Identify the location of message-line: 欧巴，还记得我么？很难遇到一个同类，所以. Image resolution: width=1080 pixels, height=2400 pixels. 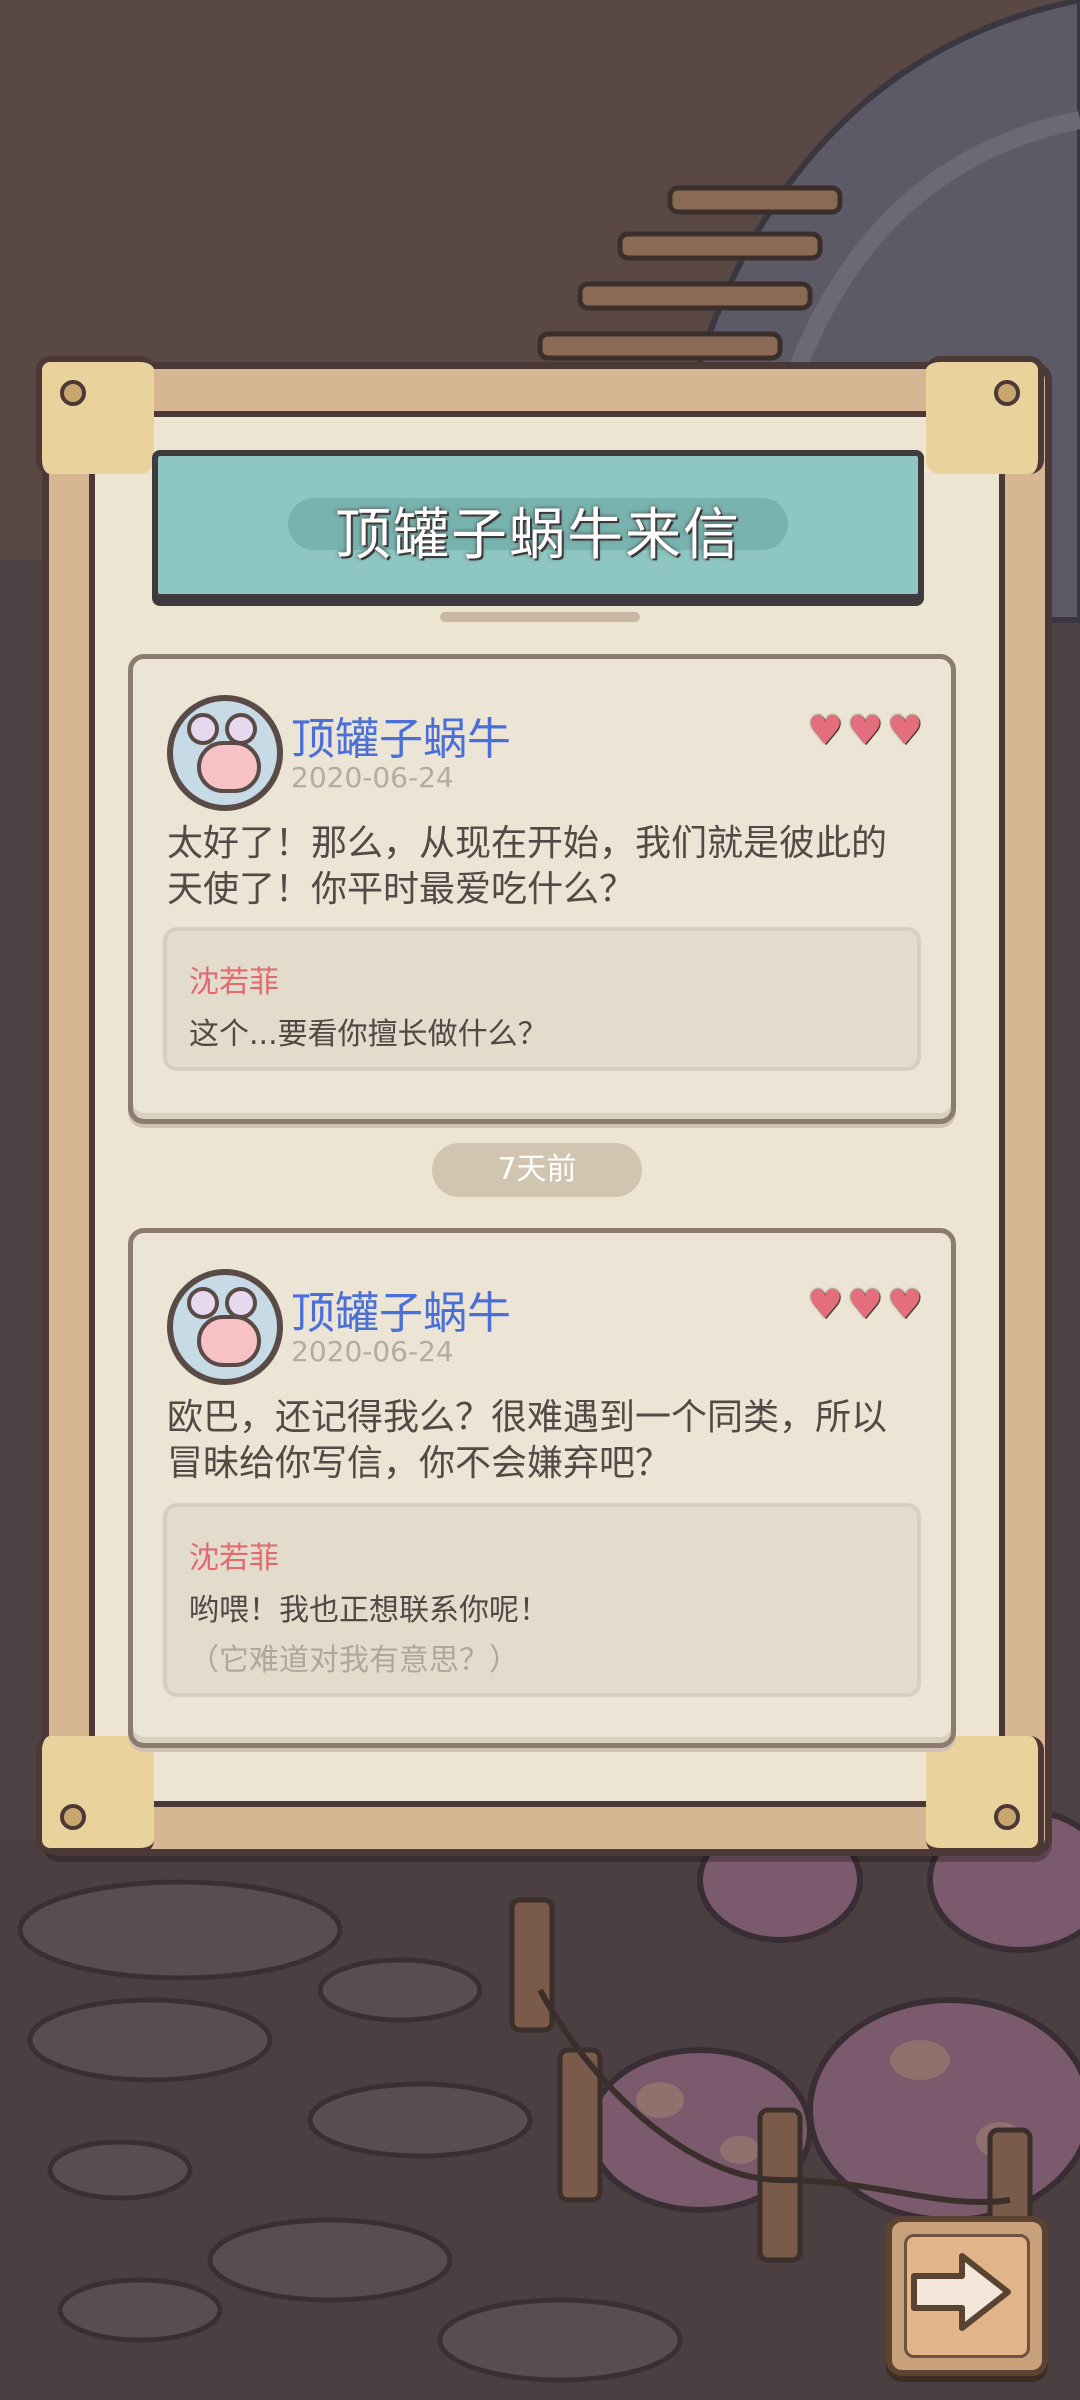
(527, 1417).